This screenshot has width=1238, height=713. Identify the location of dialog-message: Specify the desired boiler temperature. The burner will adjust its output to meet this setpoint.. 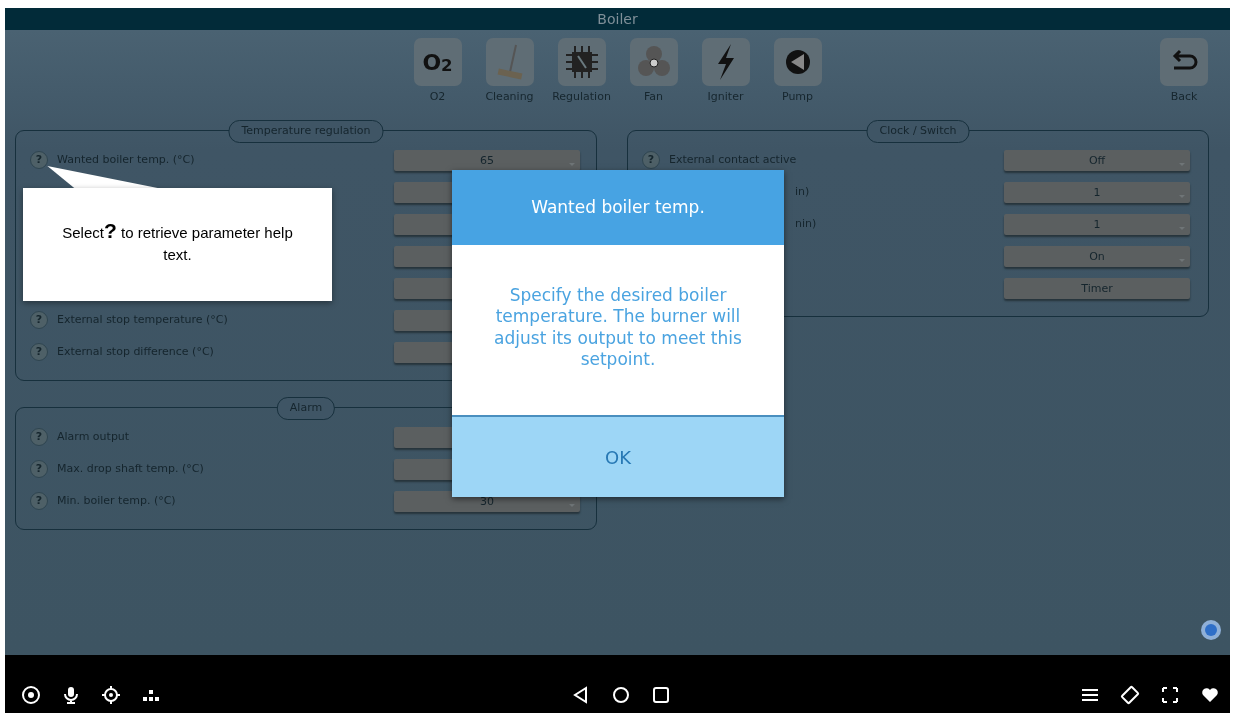
(618, 330).